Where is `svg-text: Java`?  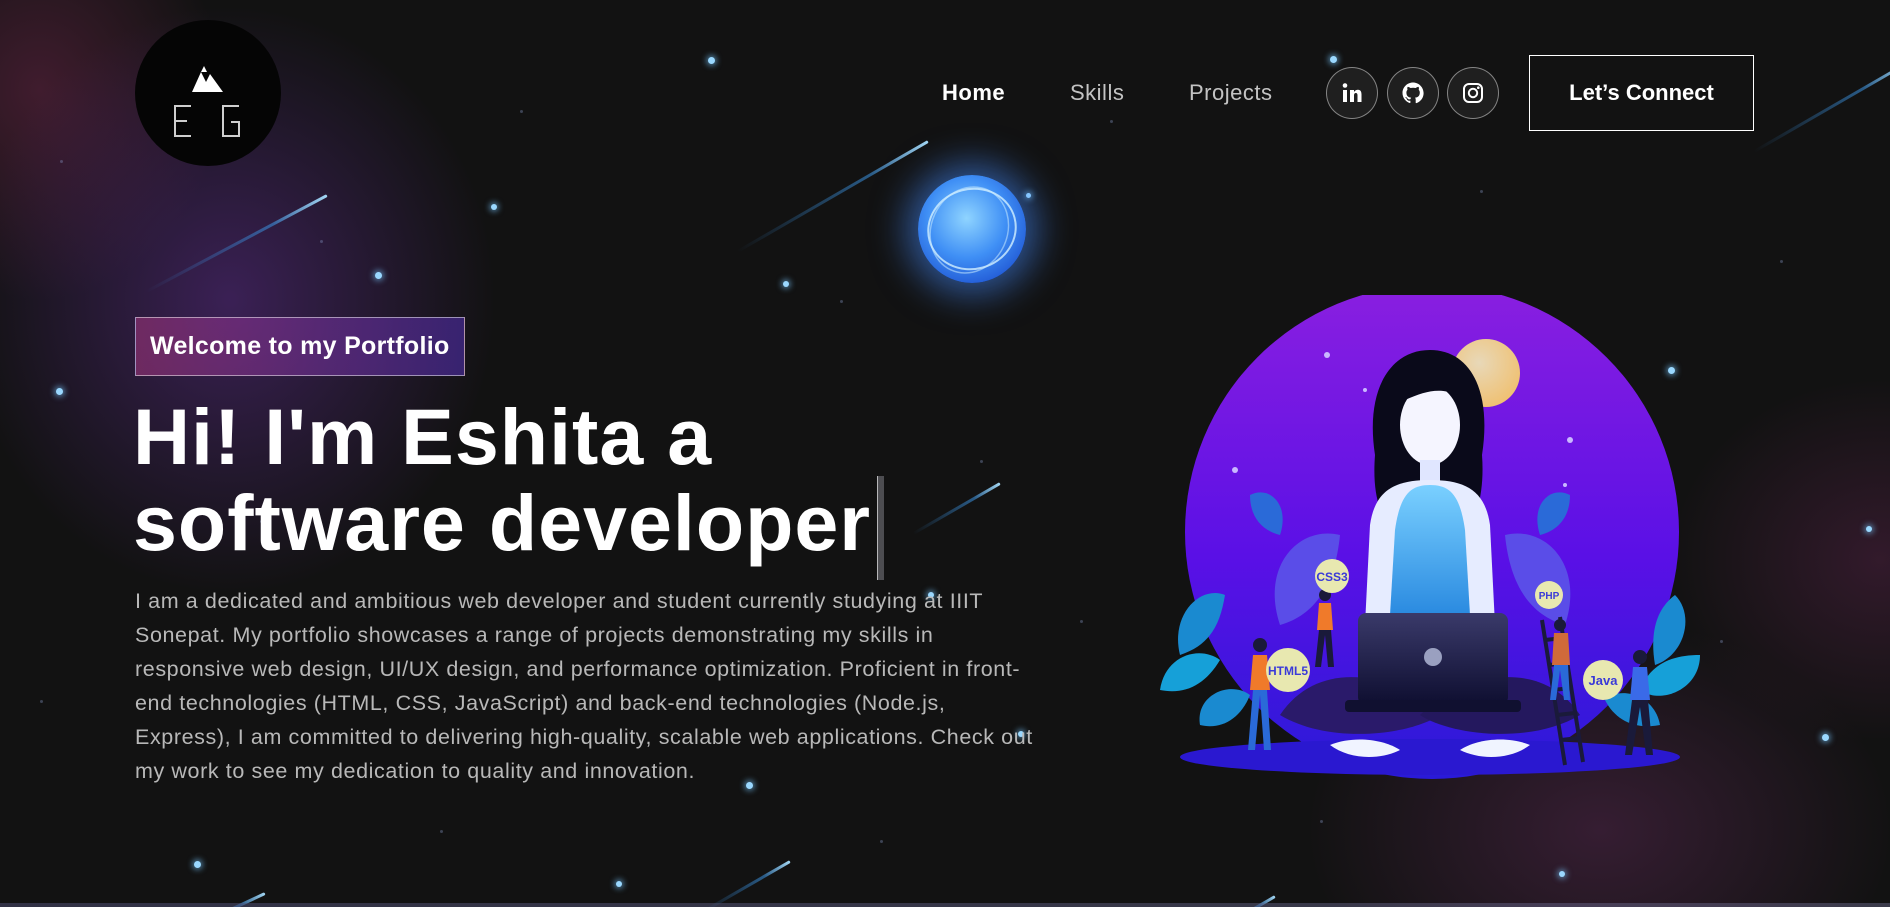 svg-text: Java is located at coordinates (1604, 680).